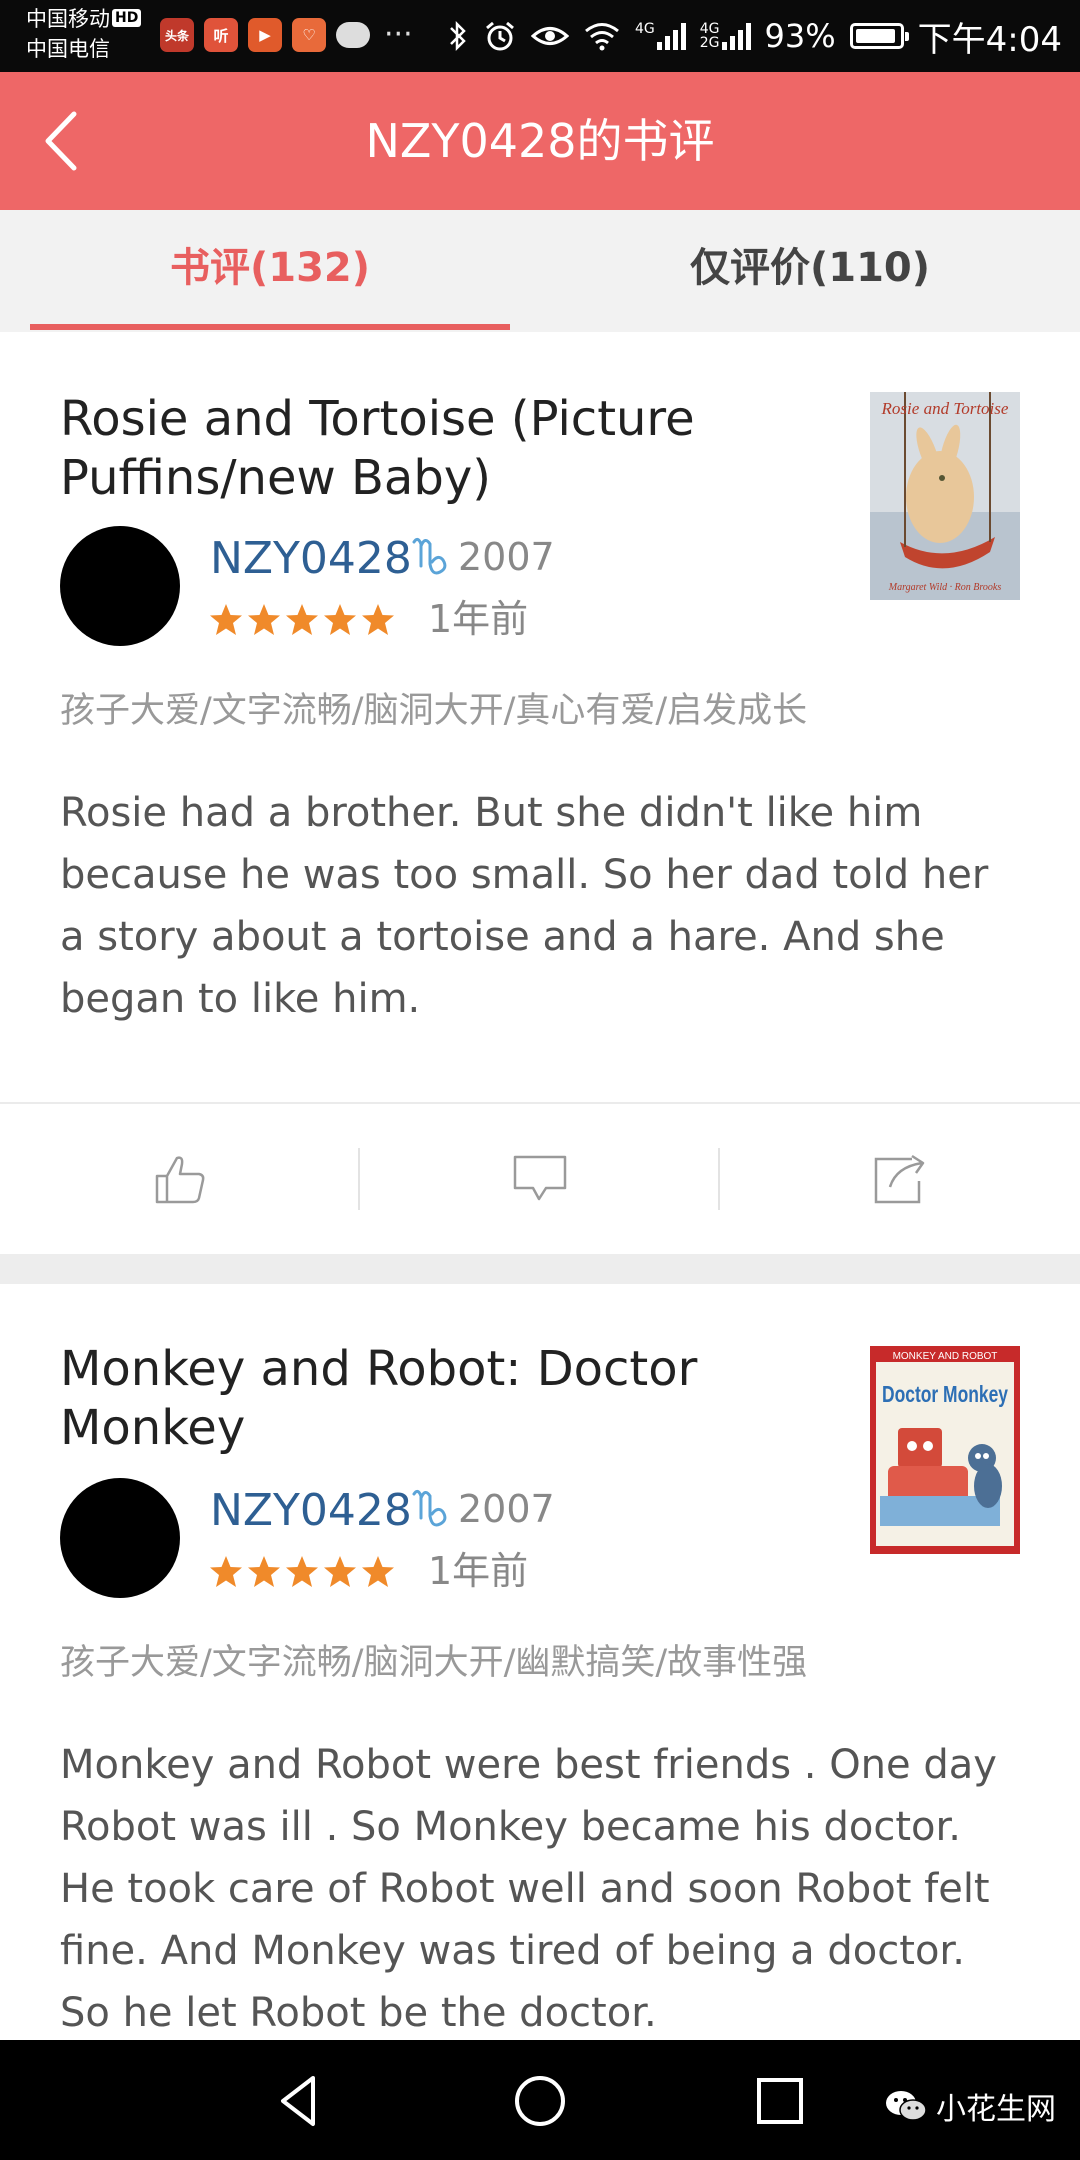 Image resolution: width=1080 pixels, height=2160 pixels. Describe the element at coordinates (68, 19) in the screenshot. I see `carrier-1: 中国移动` at that location.